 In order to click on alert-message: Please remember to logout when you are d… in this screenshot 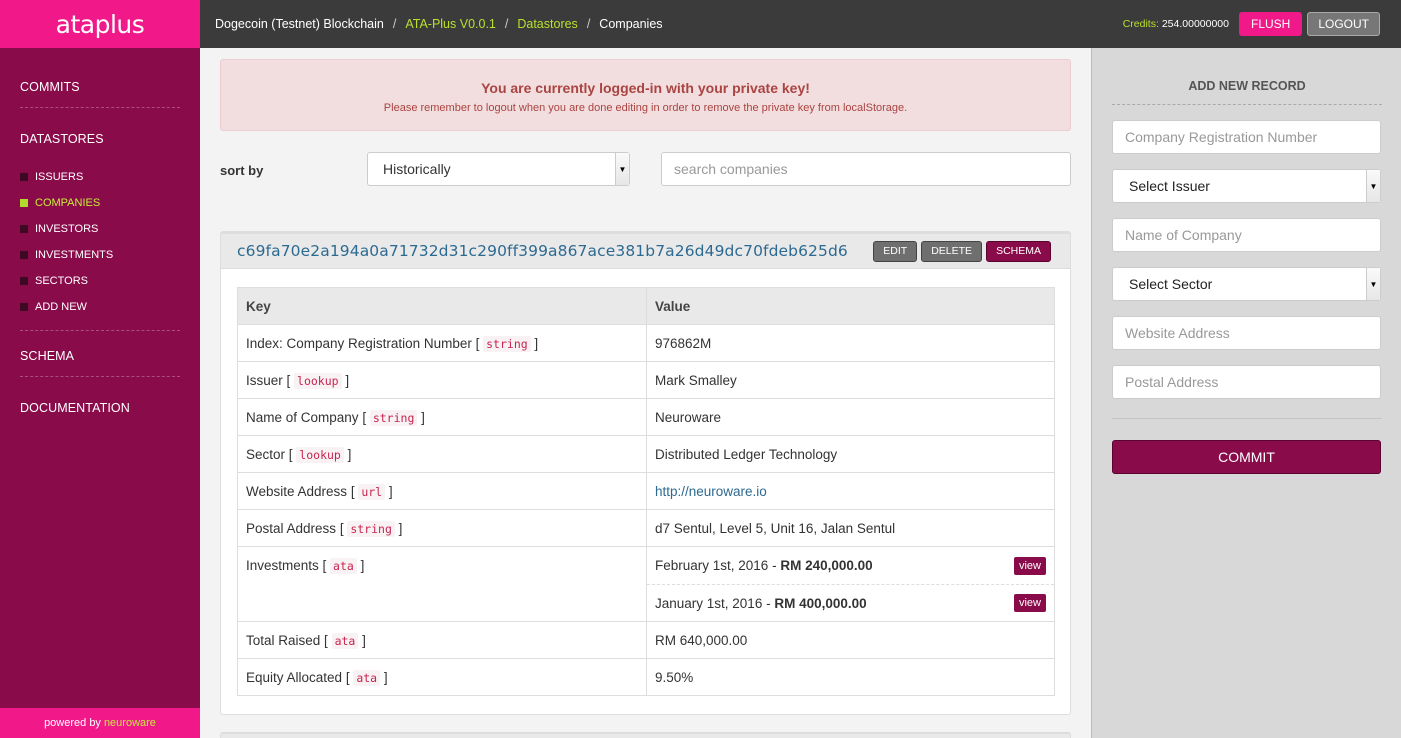, I will do `click(645, 108)`.